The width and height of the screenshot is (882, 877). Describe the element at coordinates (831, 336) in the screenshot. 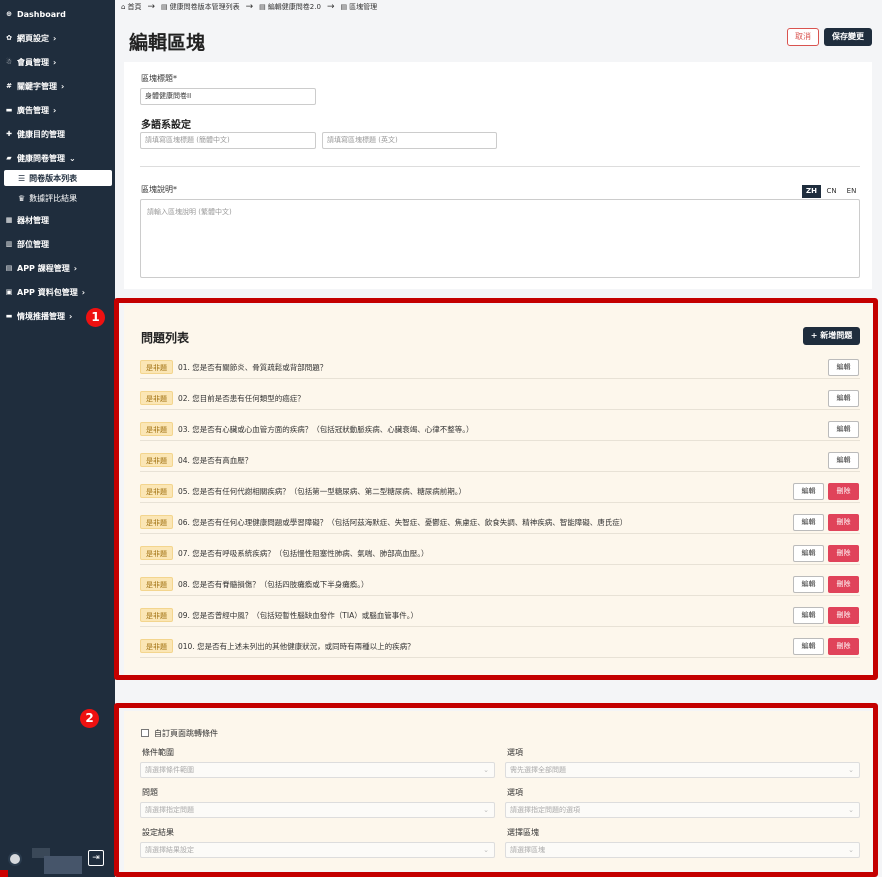

I see `add-question-button: + 新增問題` at that location.